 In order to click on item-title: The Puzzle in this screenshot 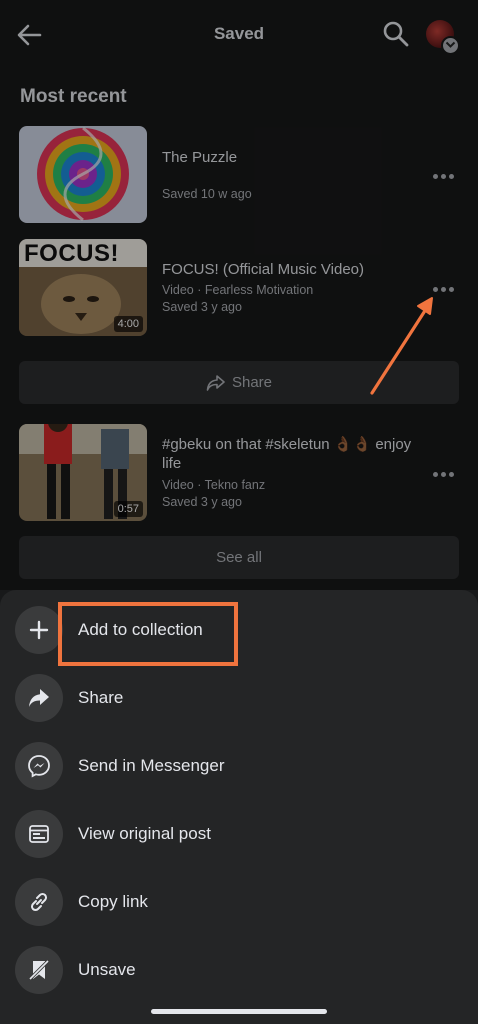, I will do `click(289, 157)`.